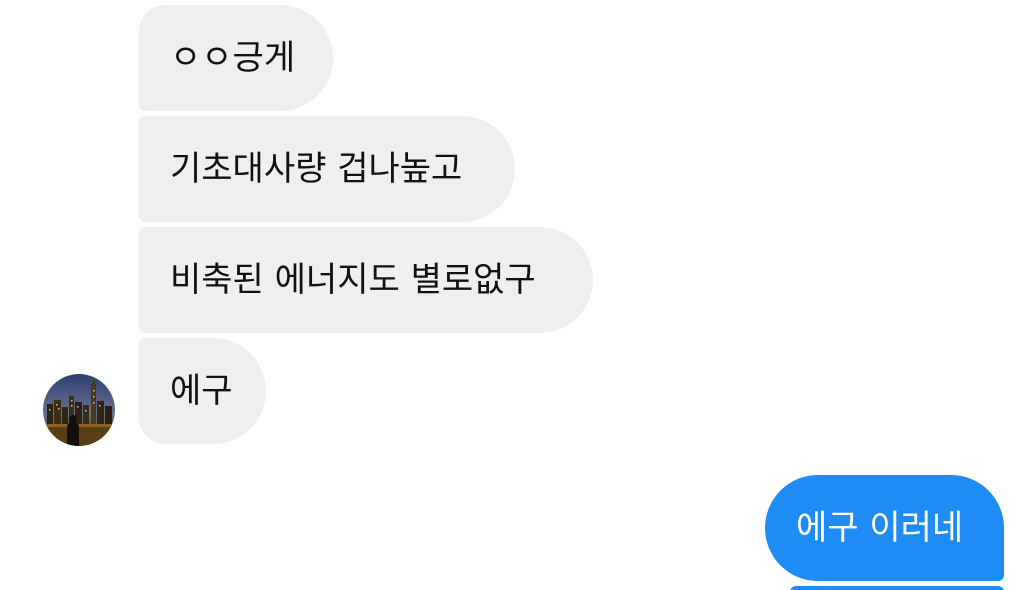 This screenshot has width=1024, height=590. Describe the element at coordinates (233, 58) in the screenshot. I see `message-text: ㅇㅇ긍게` at that location.